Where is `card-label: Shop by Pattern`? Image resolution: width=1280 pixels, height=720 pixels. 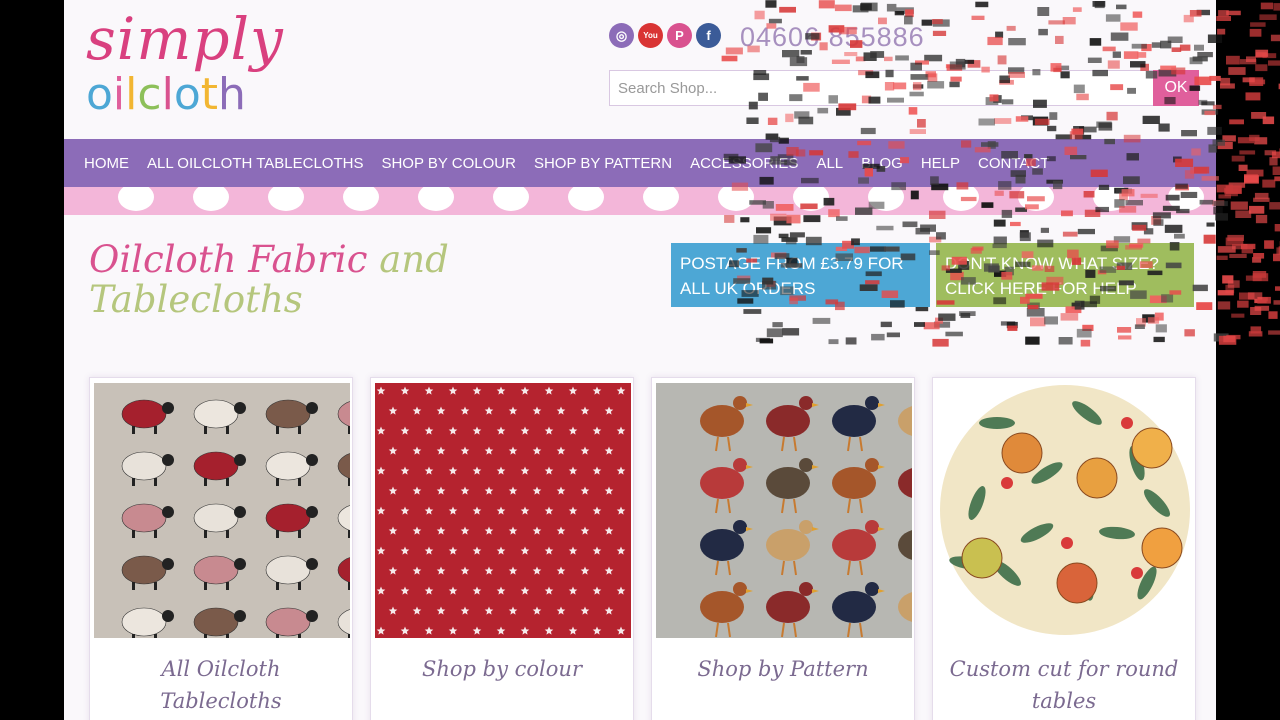 card-label: Shop by Pattern is located at coordinates (783, 669).